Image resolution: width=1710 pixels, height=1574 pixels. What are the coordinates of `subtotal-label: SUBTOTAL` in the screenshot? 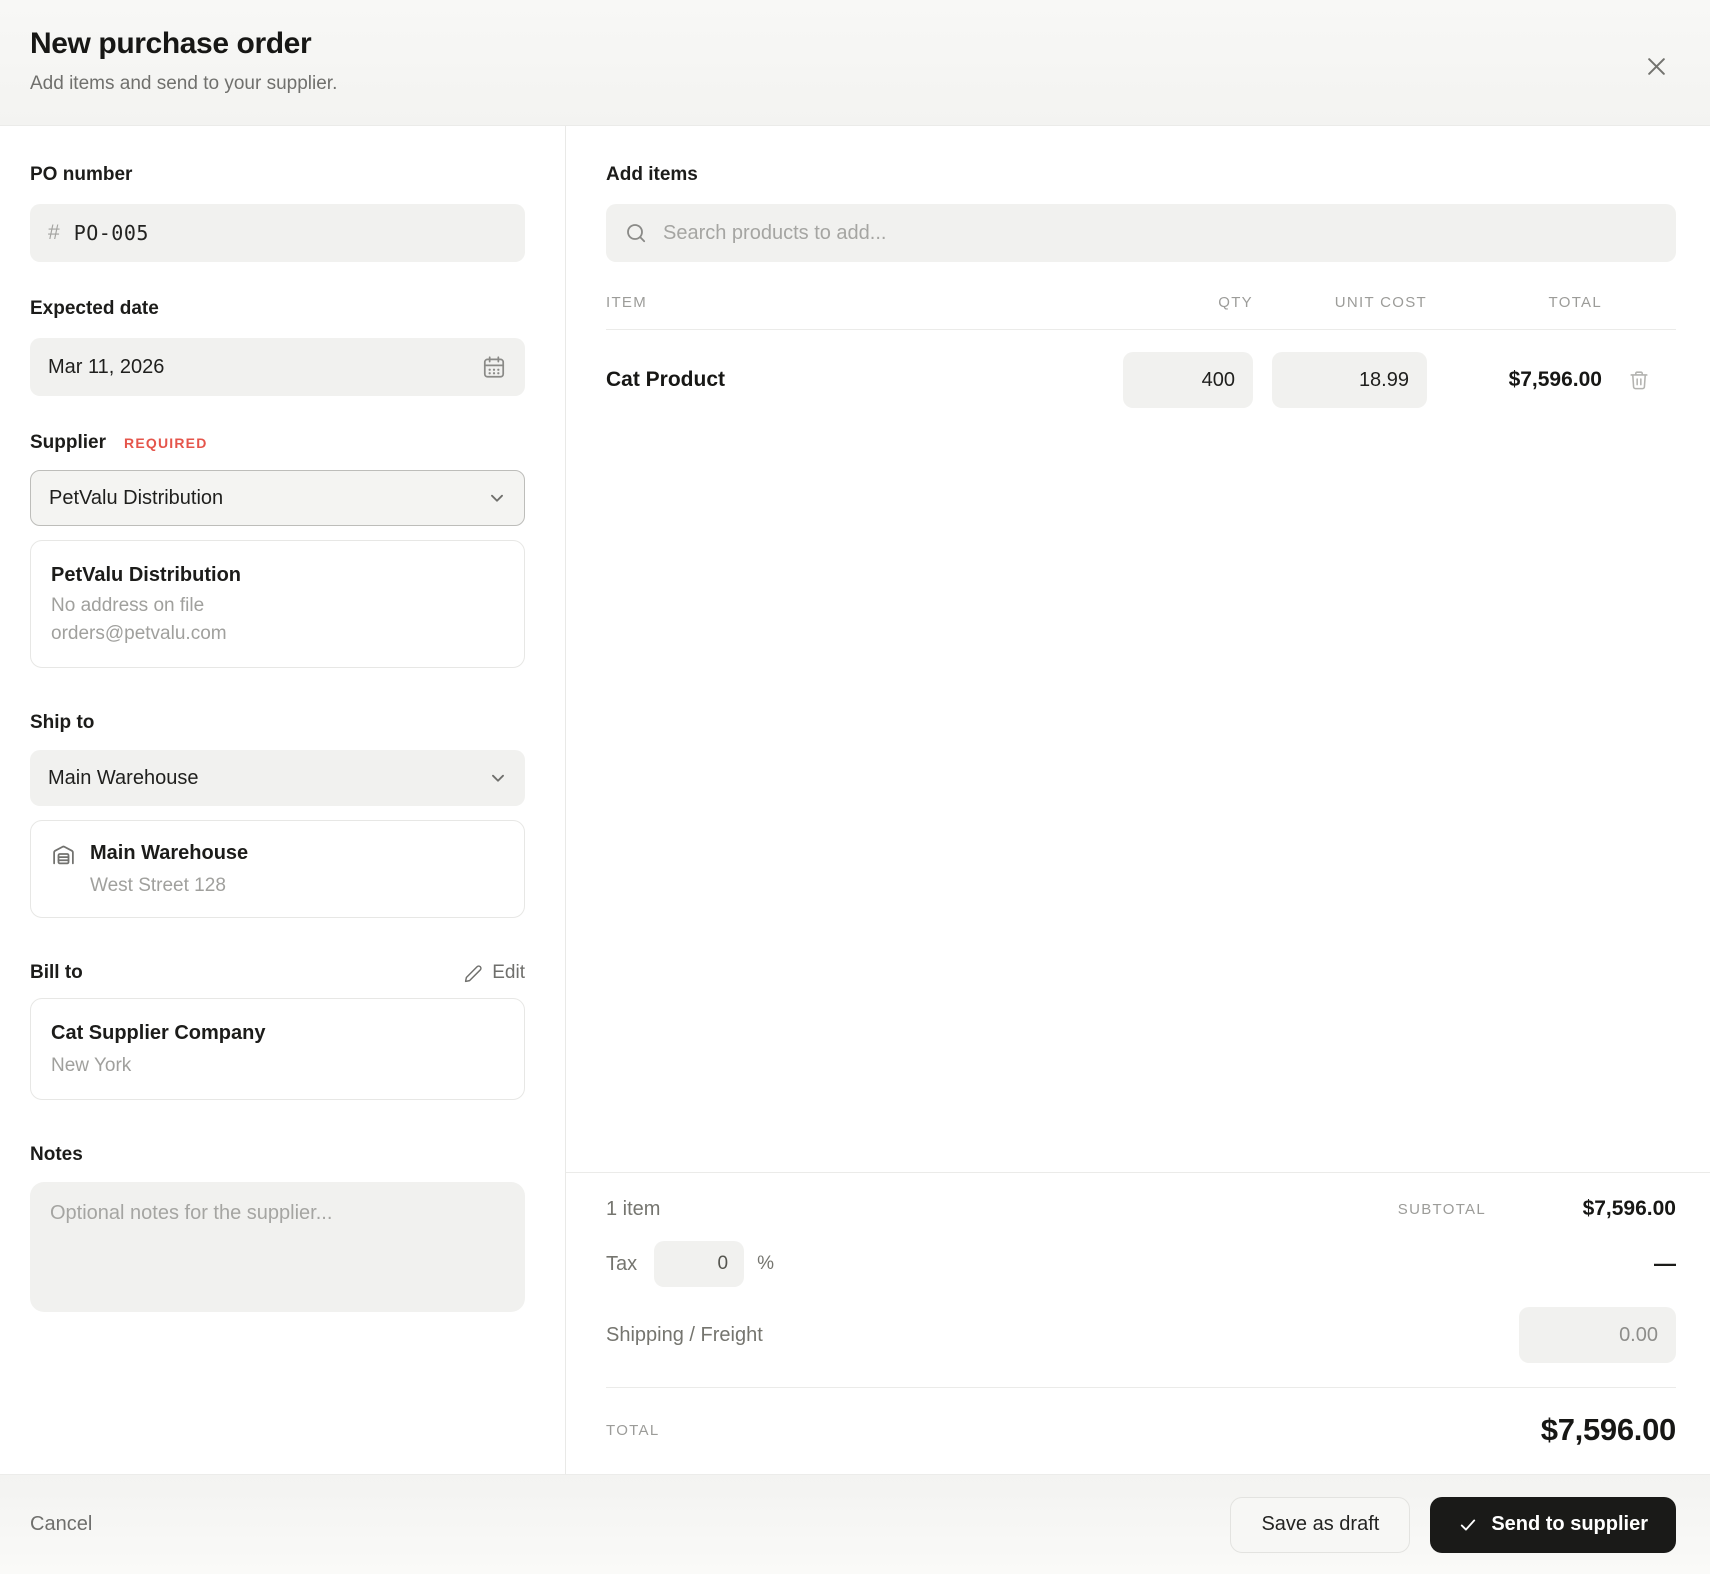 It's located at (1441, 1209).